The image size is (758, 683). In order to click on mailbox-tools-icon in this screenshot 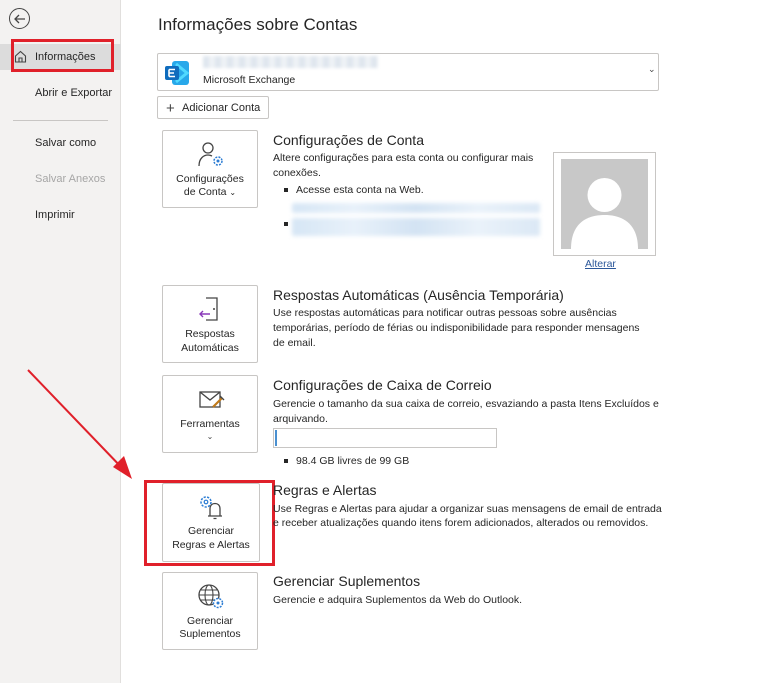, I will do `click(212, 399)`.